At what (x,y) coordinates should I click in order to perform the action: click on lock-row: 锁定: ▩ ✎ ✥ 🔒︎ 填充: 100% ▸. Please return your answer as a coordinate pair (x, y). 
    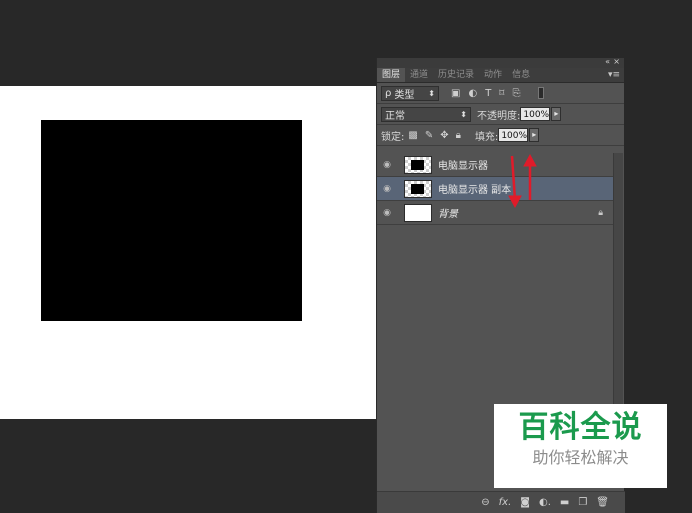
    Looking at the image, I should click on (500, 135).